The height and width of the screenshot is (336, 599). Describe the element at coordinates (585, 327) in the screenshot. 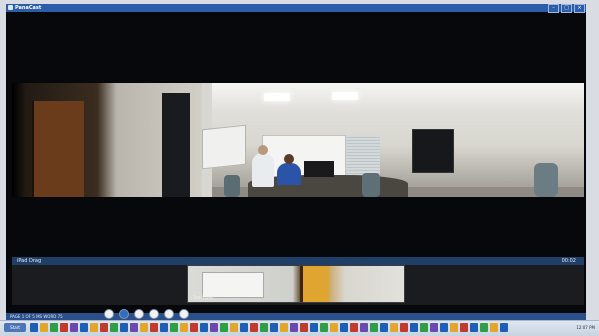

I see `tray-clock: 12:07 PM` at that location.